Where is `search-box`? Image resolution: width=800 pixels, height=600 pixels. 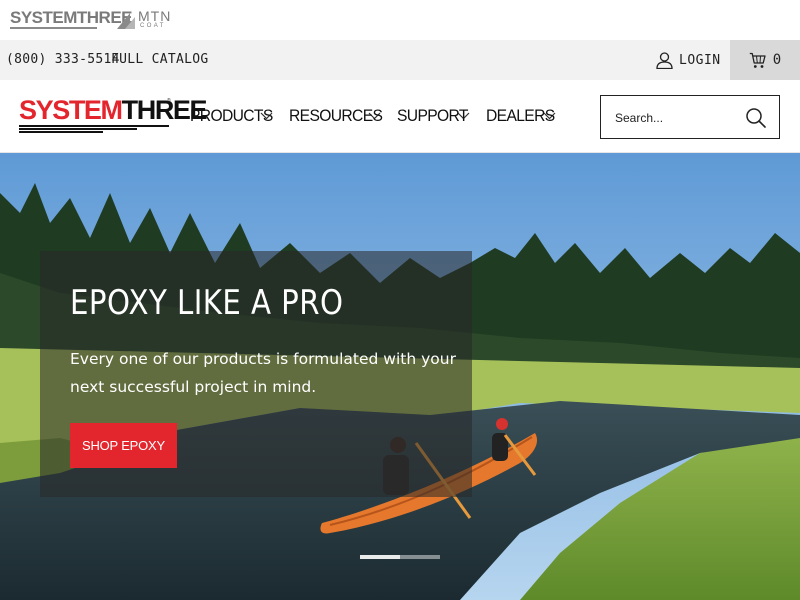 search-box is located at coordinates (690, 117).